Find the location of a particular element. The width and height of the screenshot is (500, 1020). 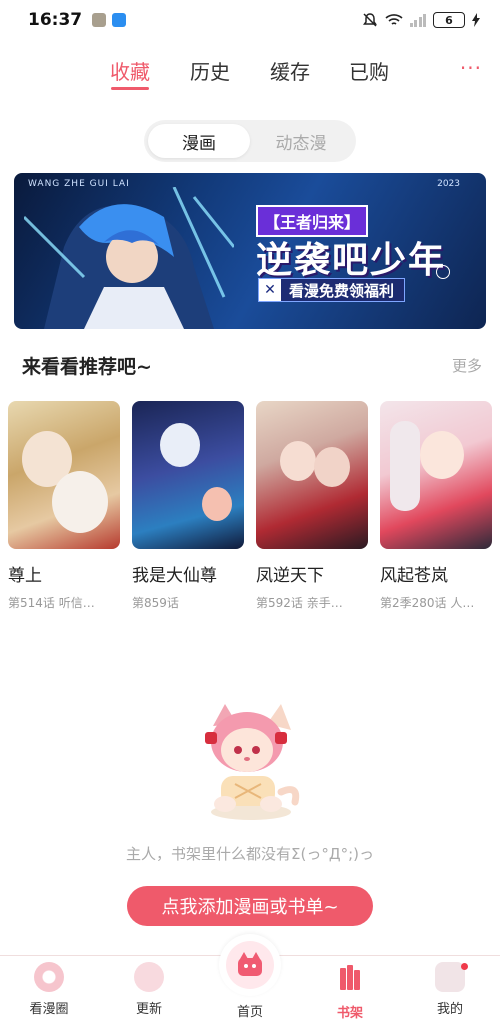

banner-title: 逆袭吧少年 is located at coordinates (351, 260).